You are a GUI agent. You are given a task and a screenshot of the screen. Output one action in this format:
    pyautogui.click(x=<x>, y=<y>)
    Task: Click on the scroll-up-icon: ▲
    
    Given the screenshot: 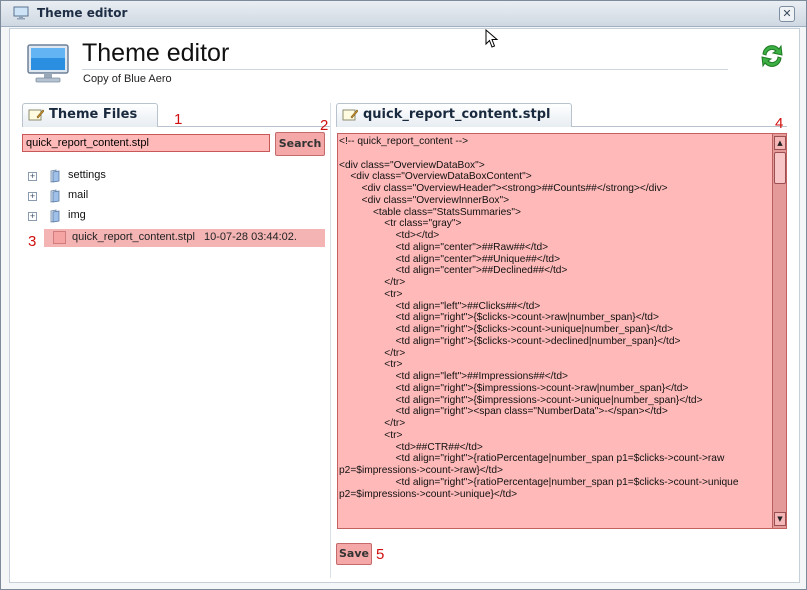 What is the action you would take?
    pyautogui.click(x=780, y=143)
    